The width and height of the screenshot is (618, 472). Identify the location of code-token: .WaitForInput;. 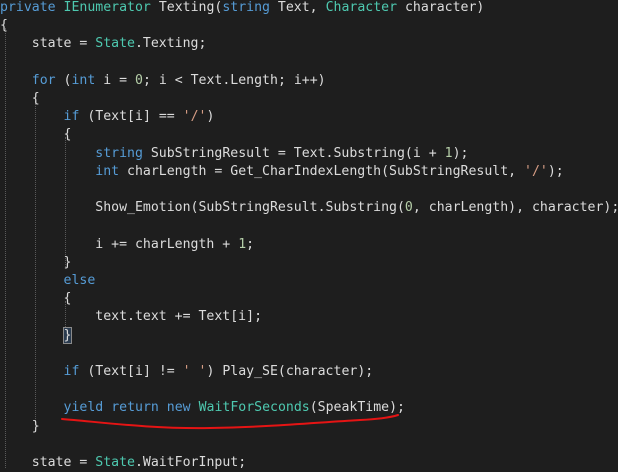
(190, 462).